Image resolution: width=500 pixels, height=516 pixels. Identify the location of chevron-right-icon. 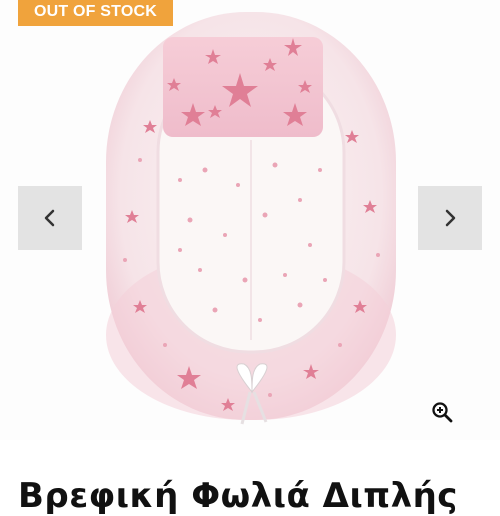
(450, 218).